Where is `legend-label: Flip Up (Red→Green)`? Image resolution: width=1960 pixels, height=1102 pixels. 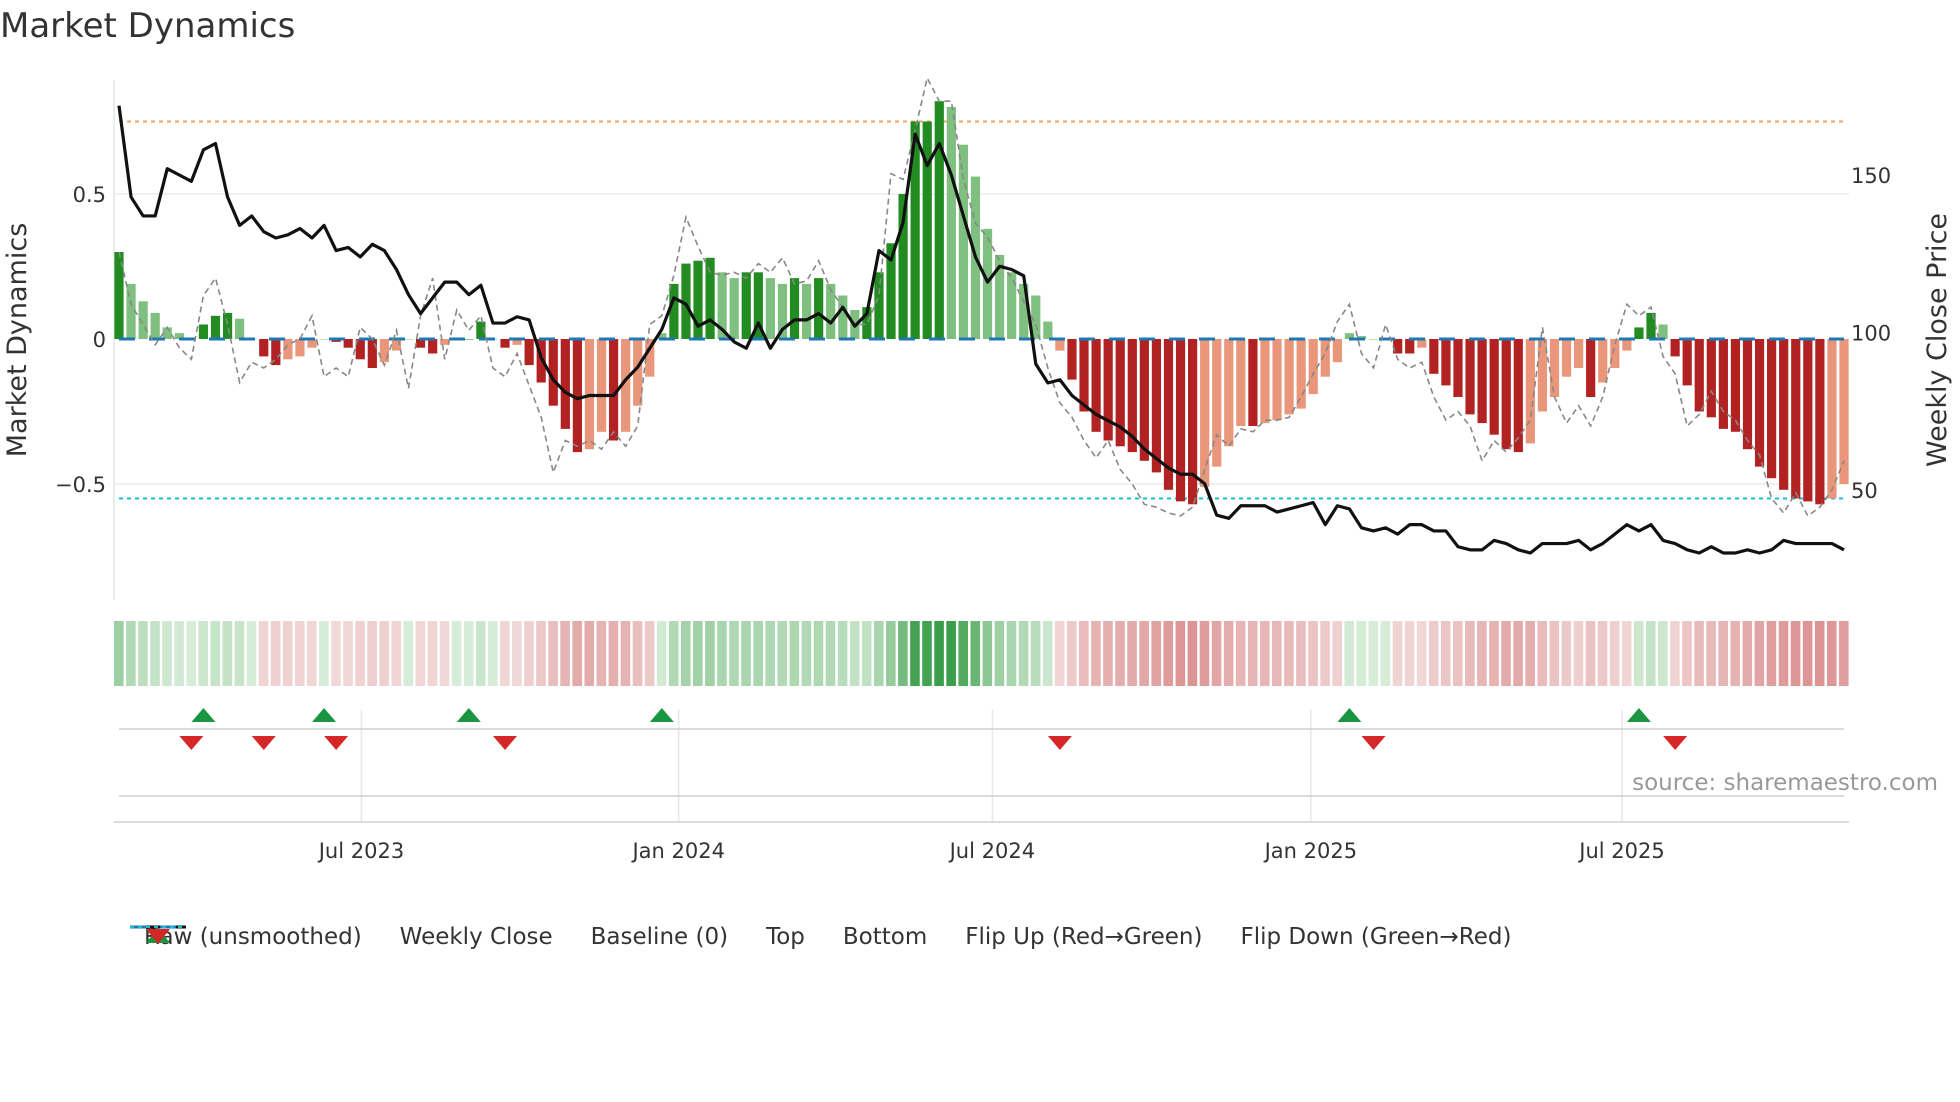 legend-label: Flip Up (Red→Green) is located at coordinates (1084, 937).